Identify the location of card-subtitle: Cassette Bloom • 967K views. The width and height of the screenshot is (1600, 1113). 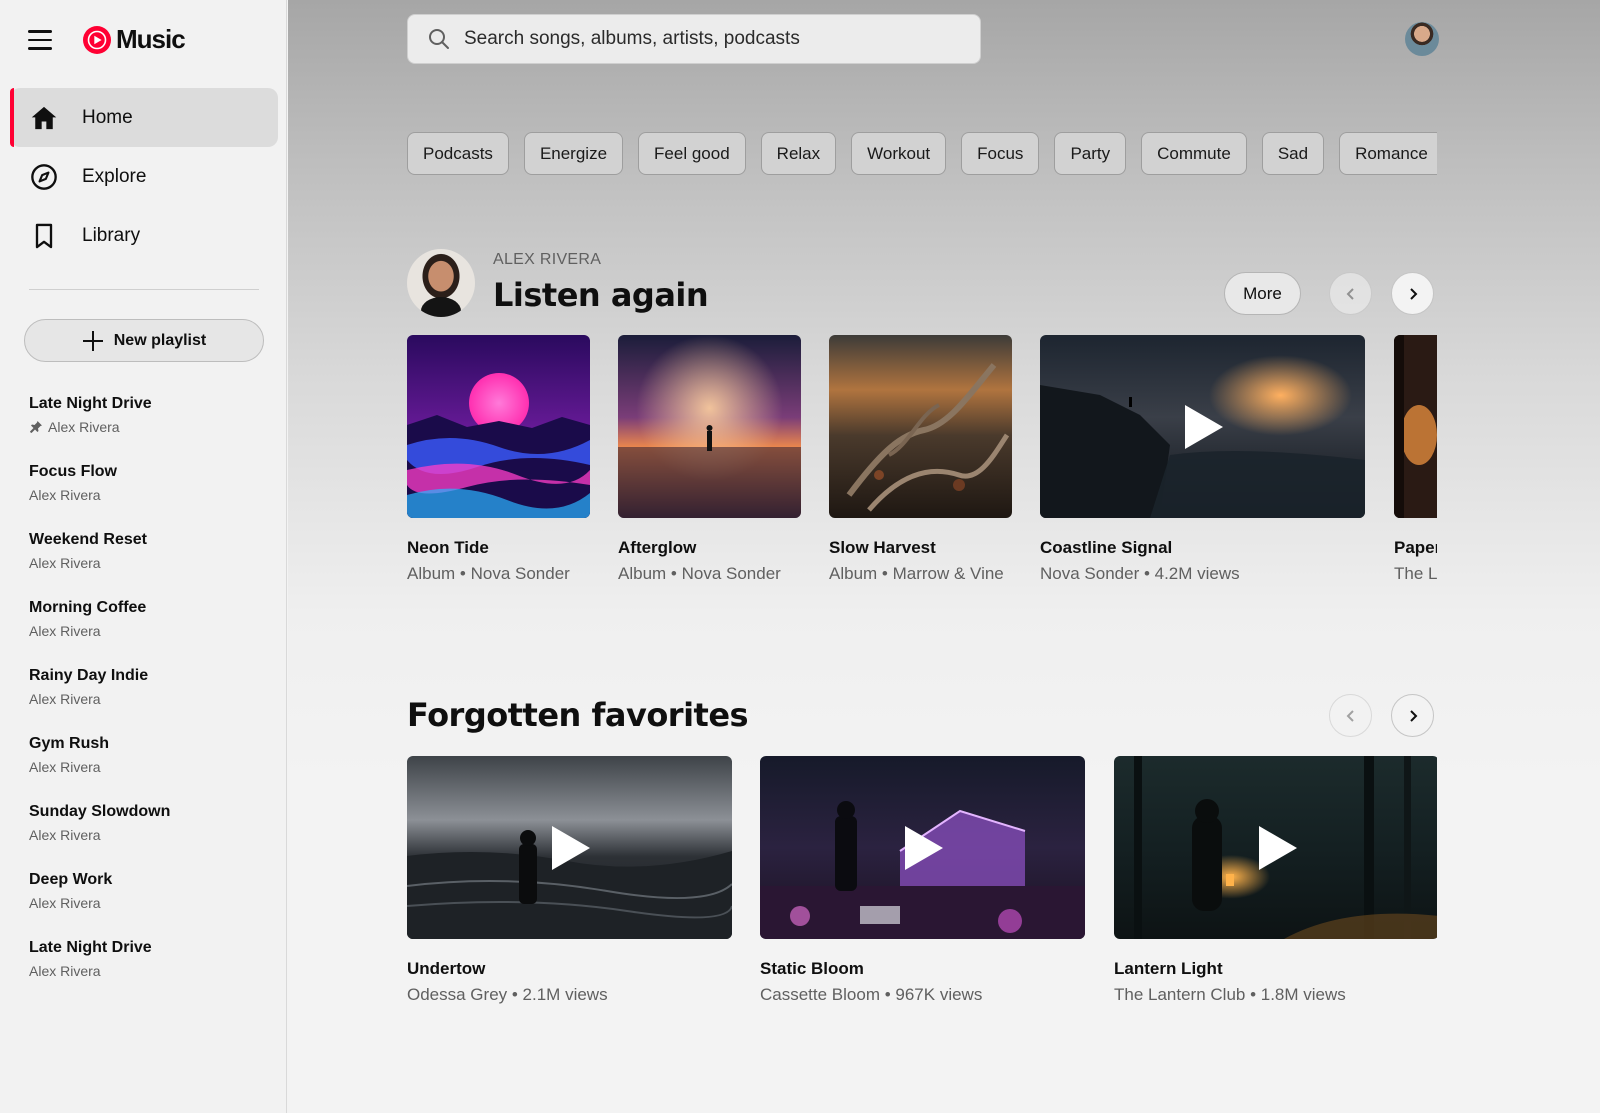
(871, 994).